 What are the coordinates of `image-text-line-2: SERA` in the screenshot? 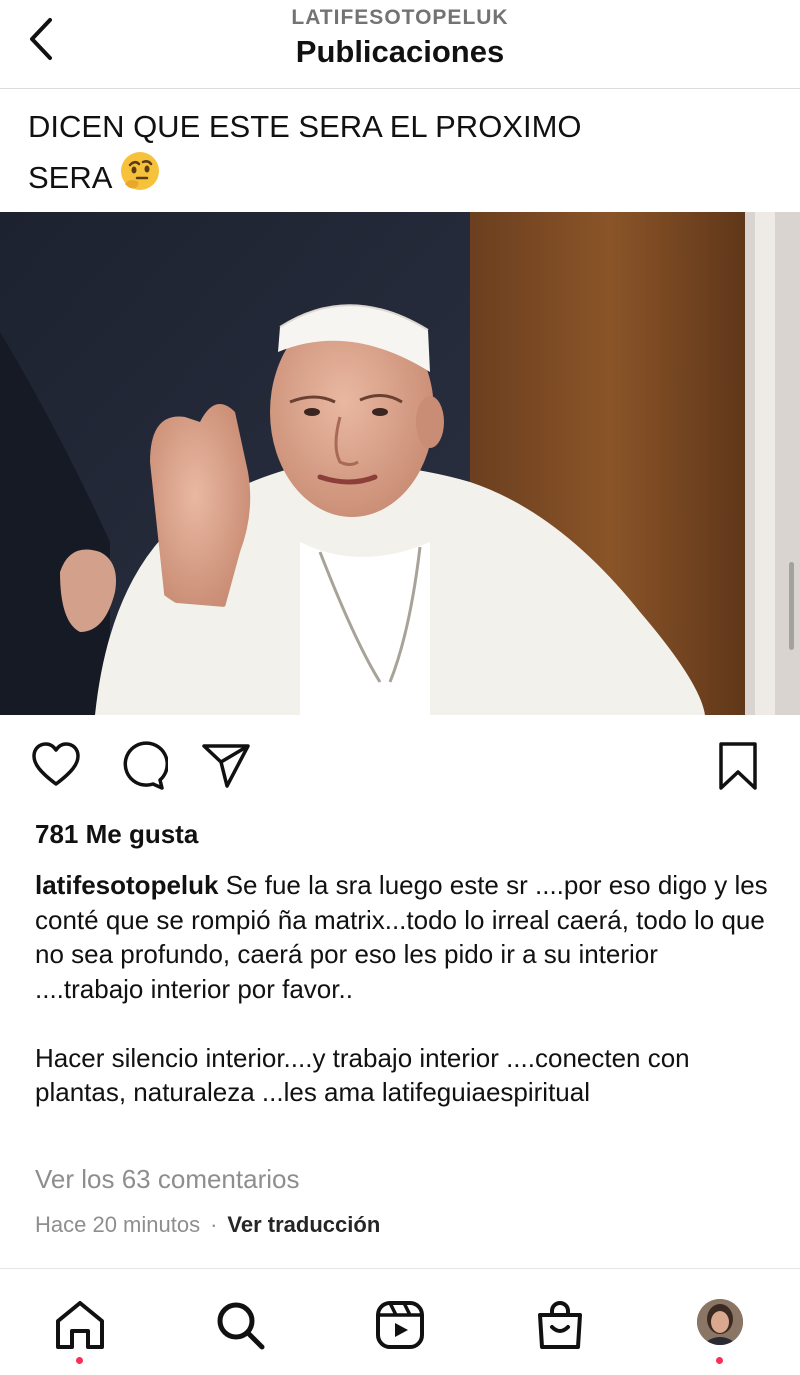 It's located at (69, 177).